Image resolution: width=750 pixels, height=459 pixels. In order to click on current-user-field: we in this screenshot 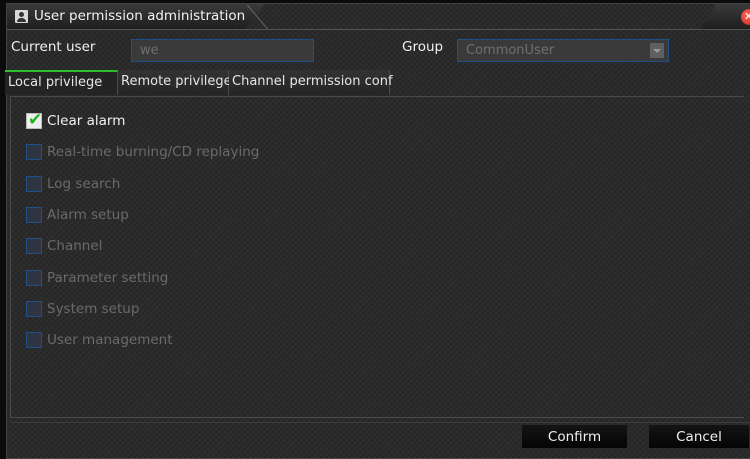, I will do `click(222, 50)`.